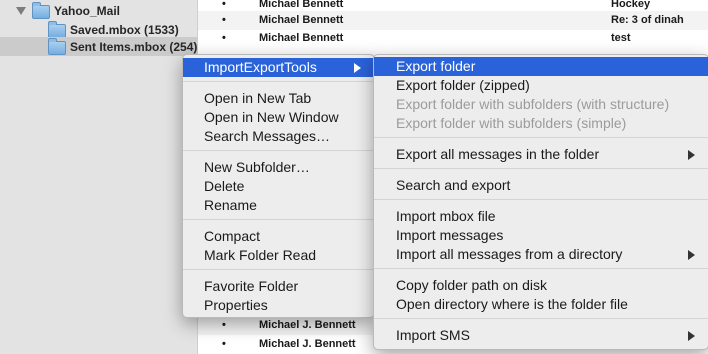 The image size is (708, 354). Describe the element at coordinates (278, 305) in the screenshot. I see `menu-item-properties: Properties` at that location.